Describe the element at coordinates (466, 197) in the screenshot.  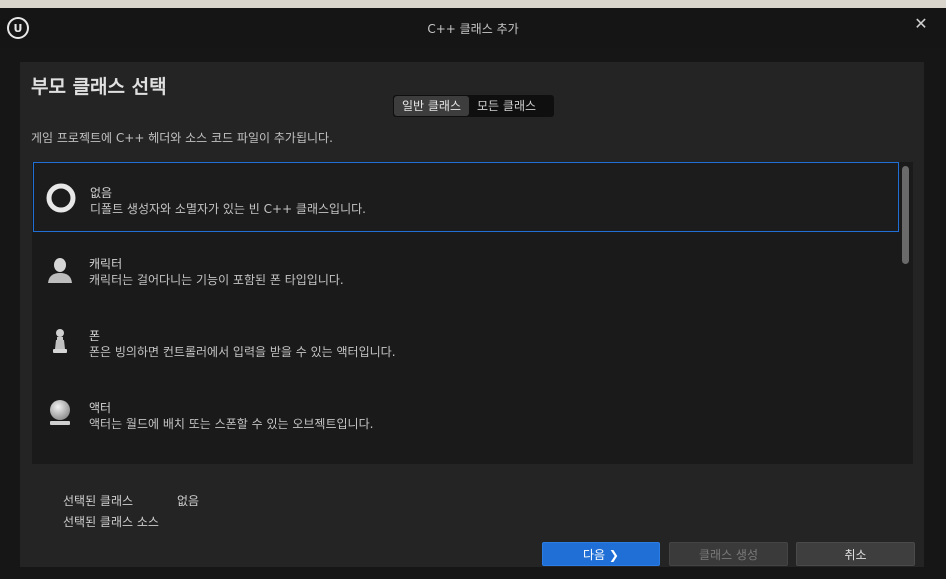
I see `class-item-none: 없음 디폴트 생성자와 소멸자가 있는 빈 C++ 클래스입니다.` at that location.